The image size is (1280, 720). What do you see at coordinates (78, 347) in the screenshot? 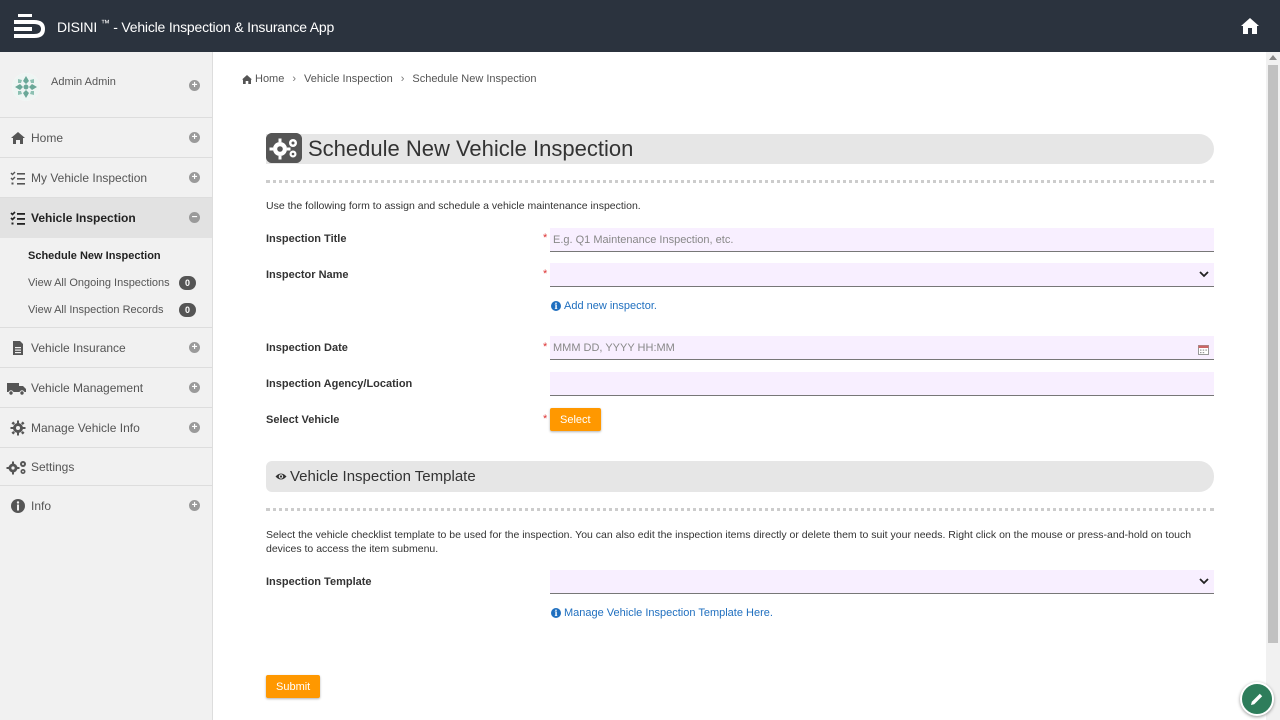
I see `sidebar-item-label: Vehicle Insurance` at bounding box center [78, 347].